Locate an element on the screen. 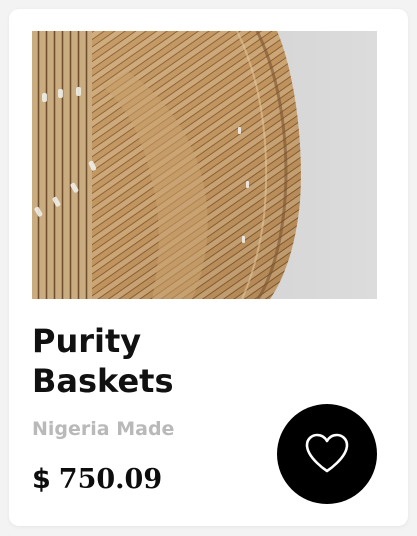 The image size is (417, 536). product-price: $750.09 is located at coordinates (97, 480).